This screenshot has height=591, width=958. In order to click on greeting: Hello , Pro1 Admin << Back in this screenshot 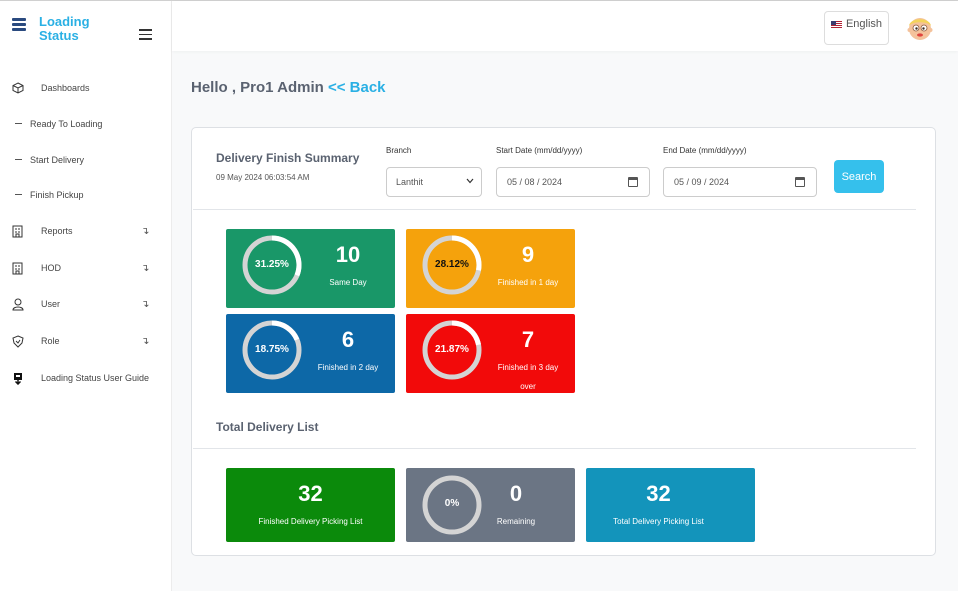, I will do `click(288, 87)`.